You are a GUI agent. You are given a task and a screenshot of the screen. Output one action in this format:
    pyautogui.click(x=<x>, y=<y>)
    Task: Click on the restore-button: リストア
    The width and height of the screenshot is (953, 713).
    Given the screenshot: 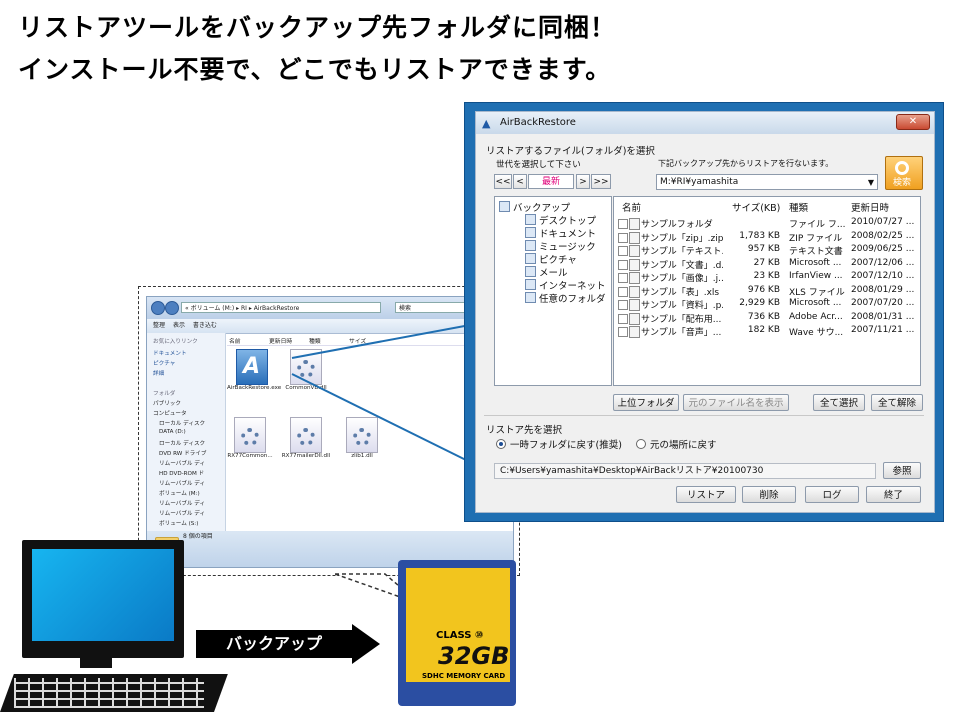 What is the action you would take?
    pyautogui.click(x=706, y=494)
    